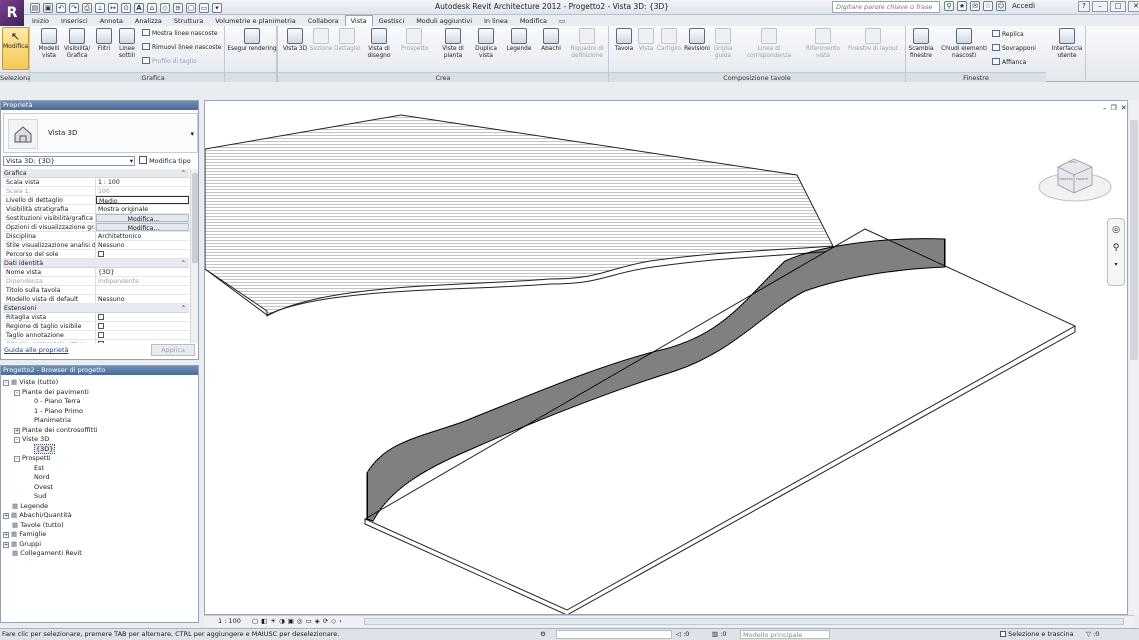 The image size is (1139, 640). What do you see at coordinates (964, 43) in the screenshot?
I see `chiudi-nascosti-button: Chiudi elementi nascosti` at bounding box center [964, 43].